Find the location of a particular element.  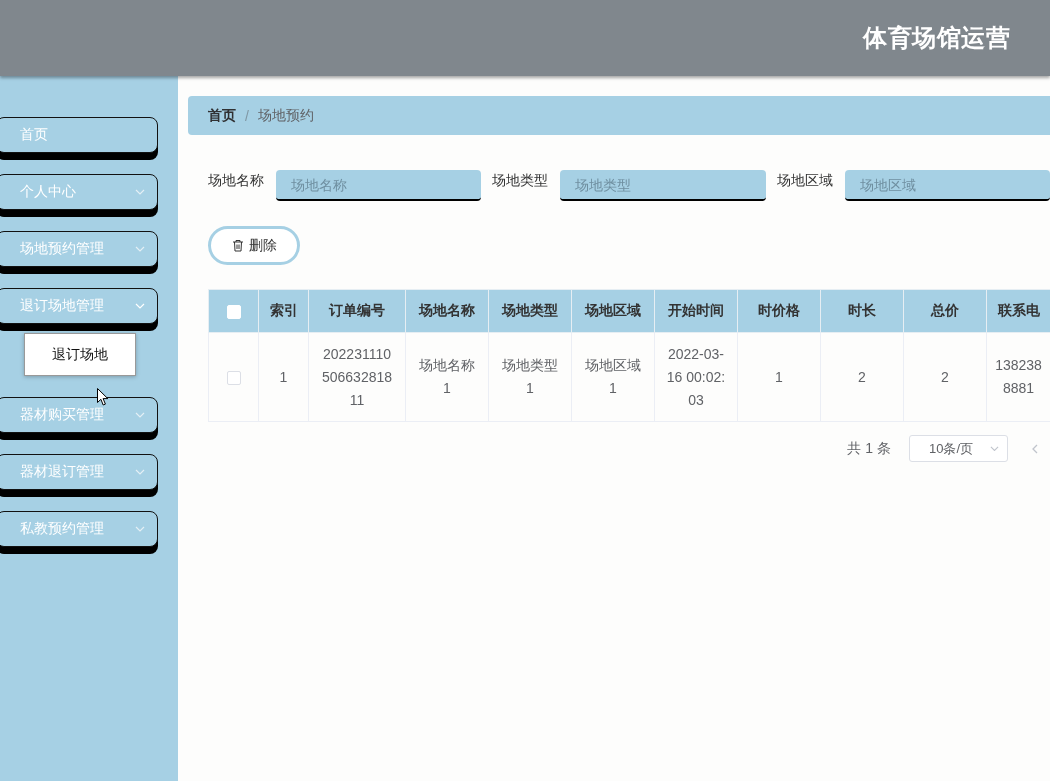

total-count: 共 1 条 is located at coordinates (869, 448).